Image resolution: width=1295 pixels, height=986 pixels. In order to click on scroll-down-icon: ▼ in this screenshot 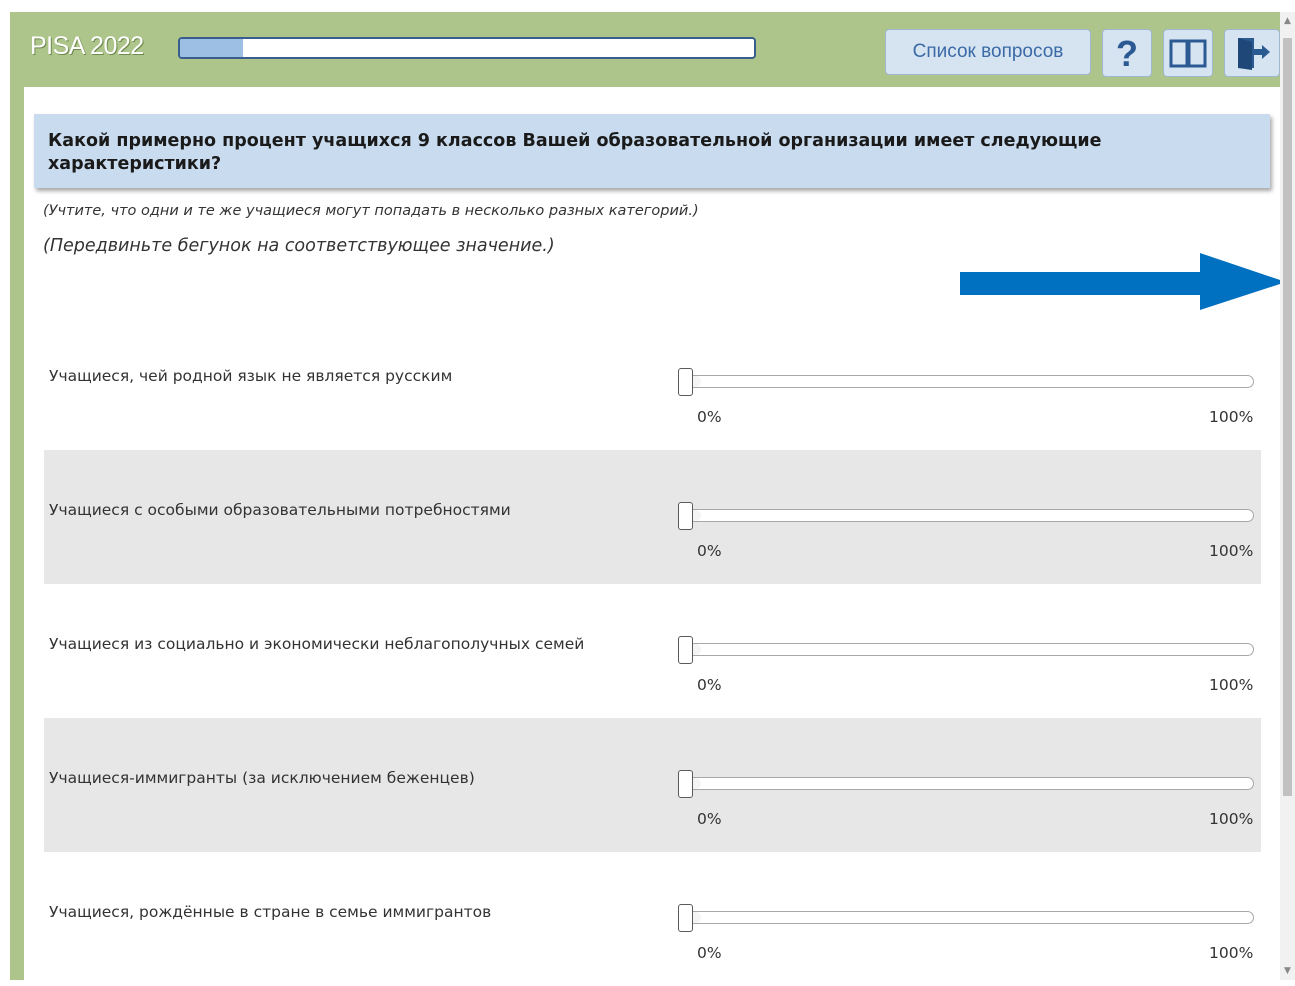, I will do `click(1287, 971)`.